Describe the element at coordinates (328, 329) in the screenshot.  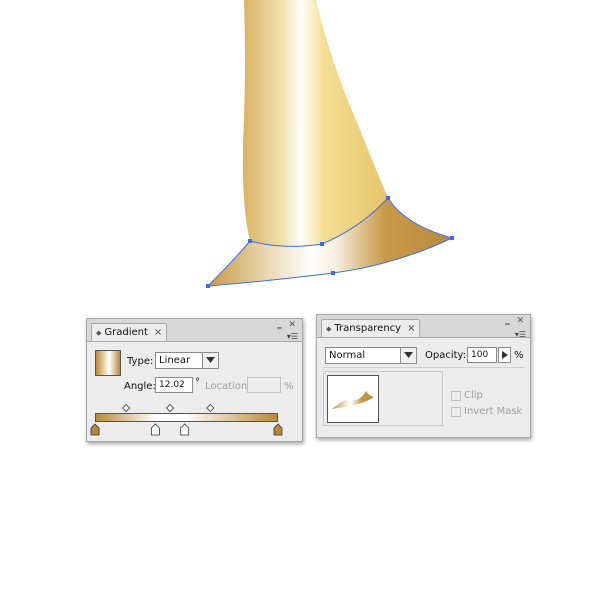
I see `tab-options-icon: ◆` at that location.